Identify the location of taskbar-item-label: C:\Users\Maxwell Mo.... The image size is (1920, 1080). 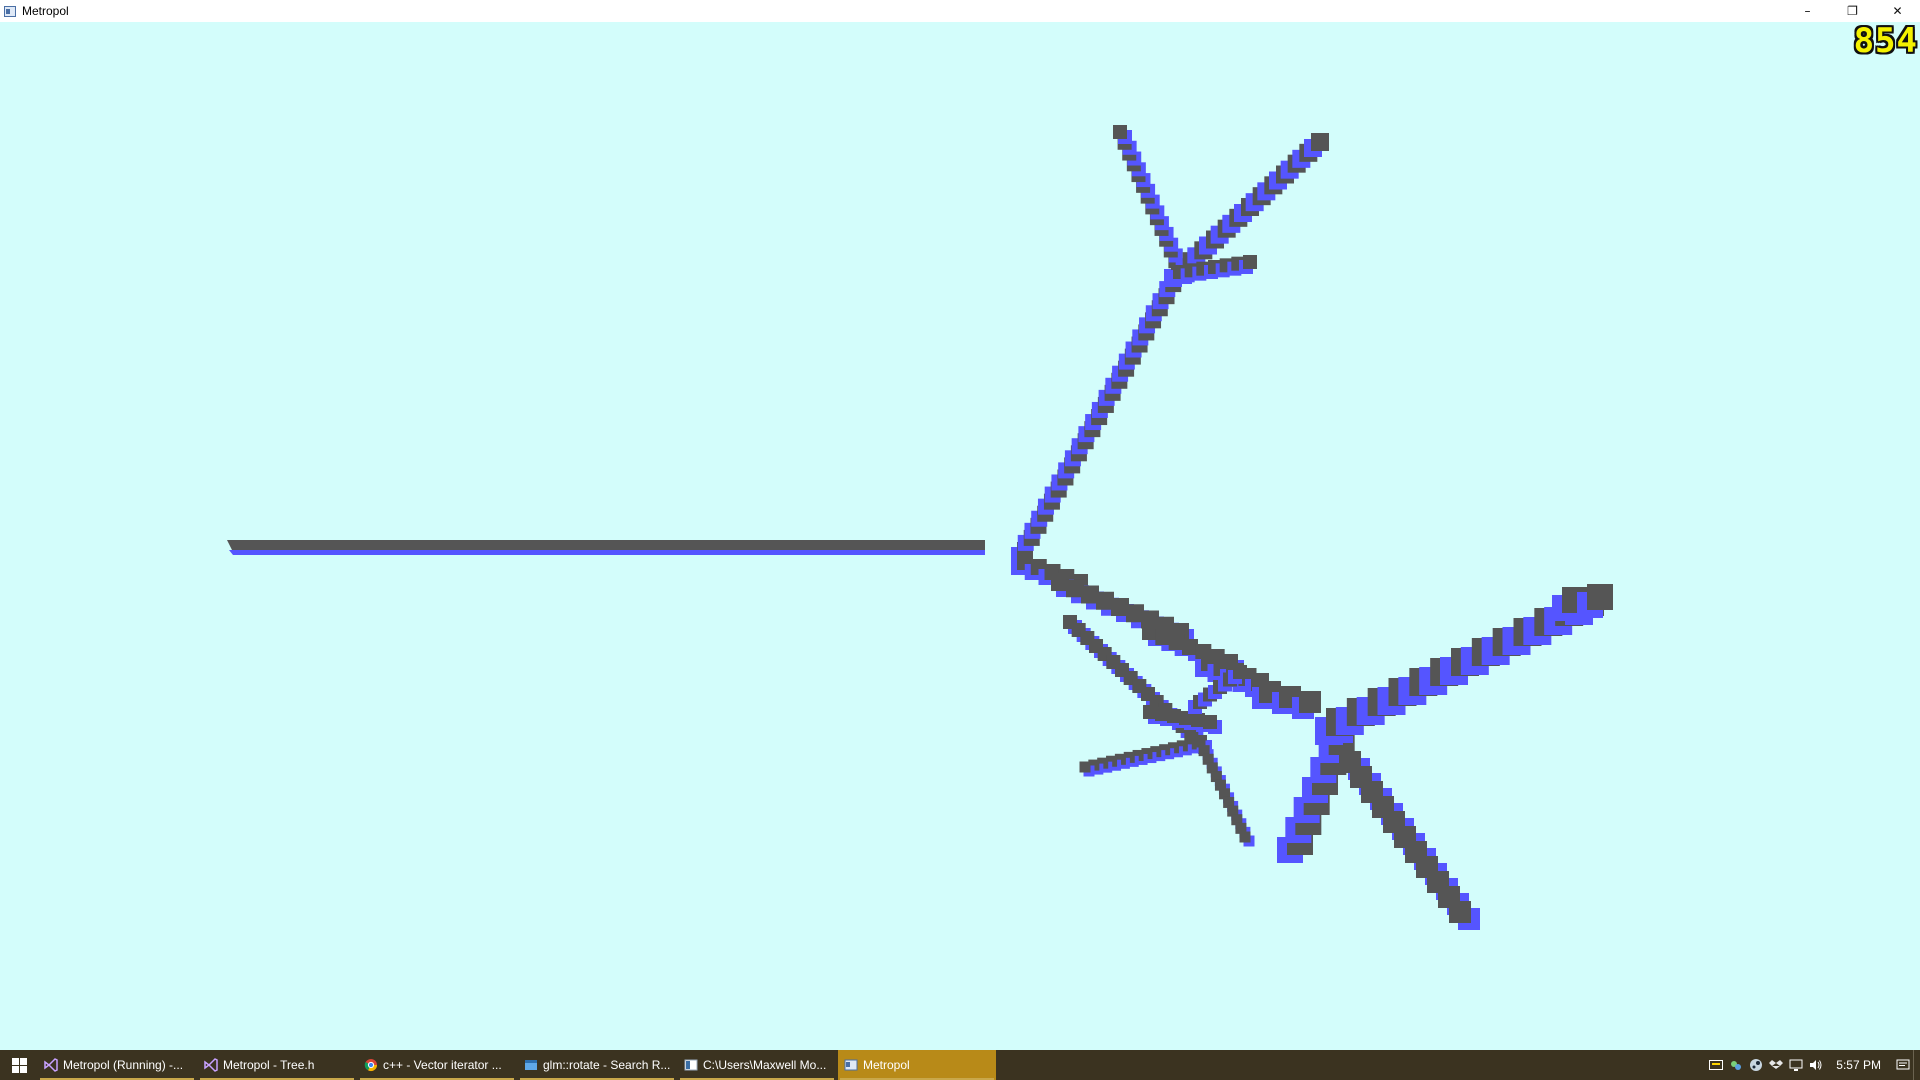
(765, 1065).